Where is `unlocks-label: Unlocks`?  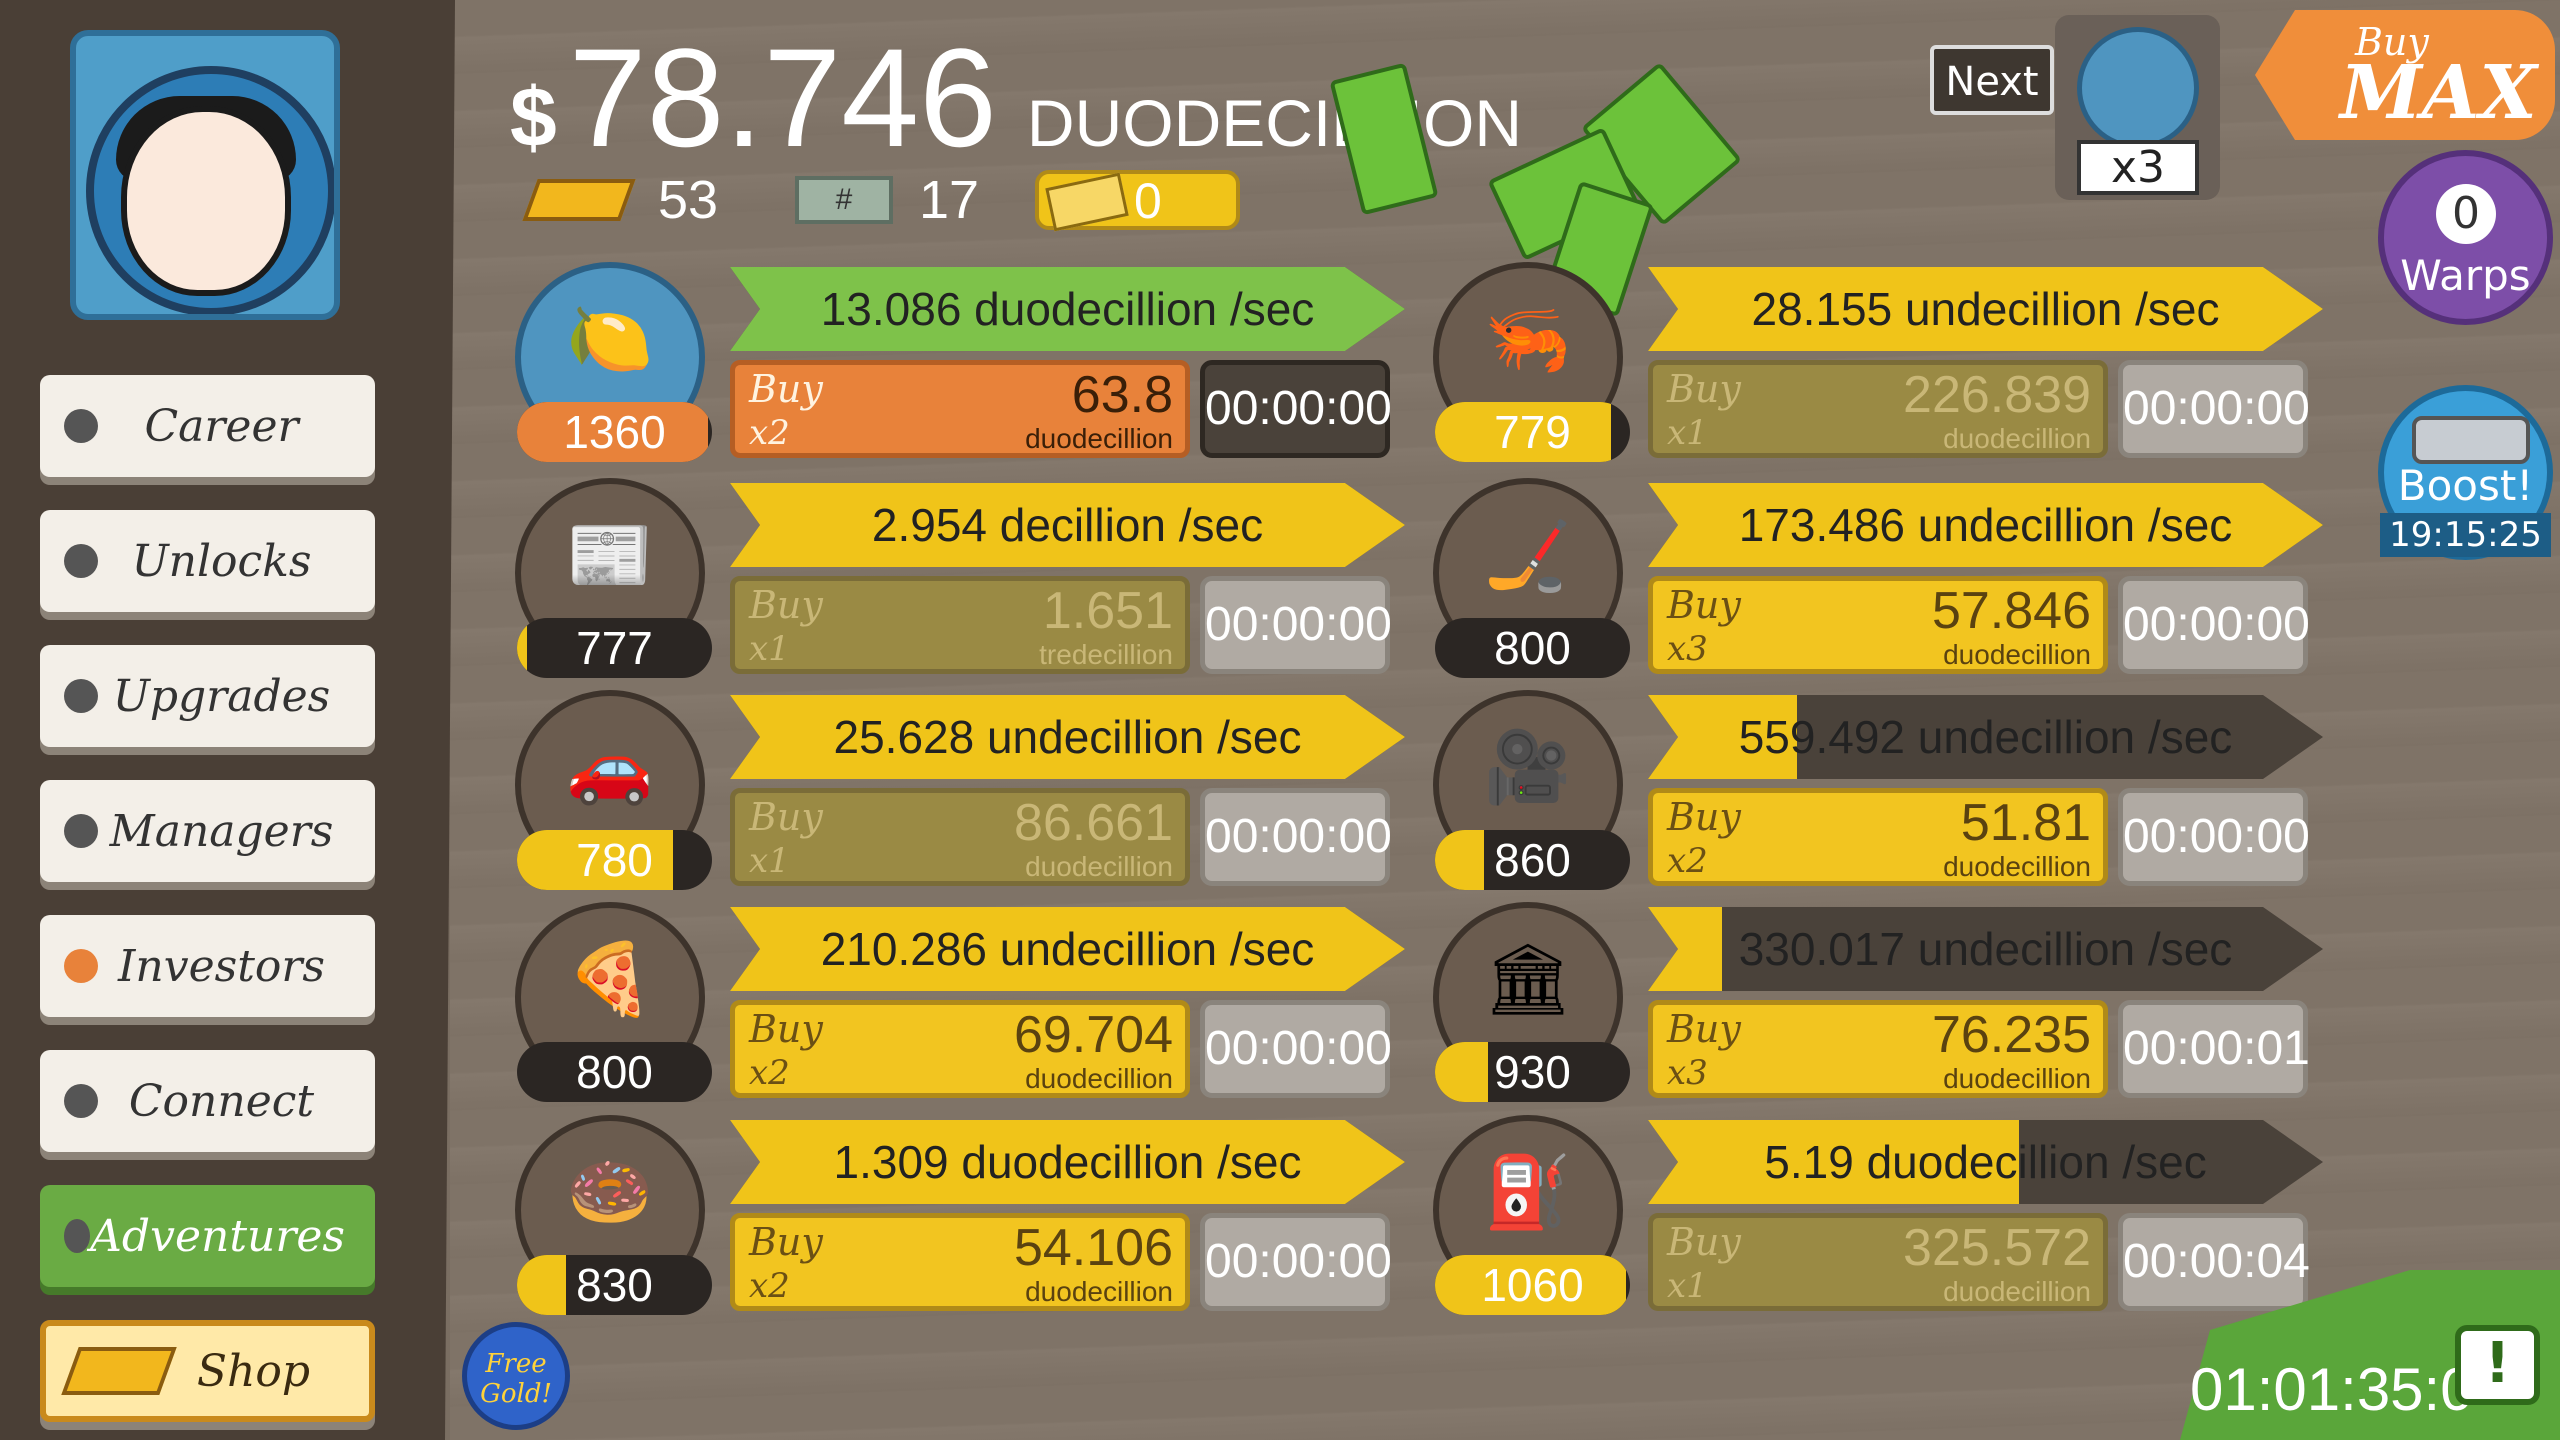
unlocks-label: Unlocks is located at coordinates (221, 561).